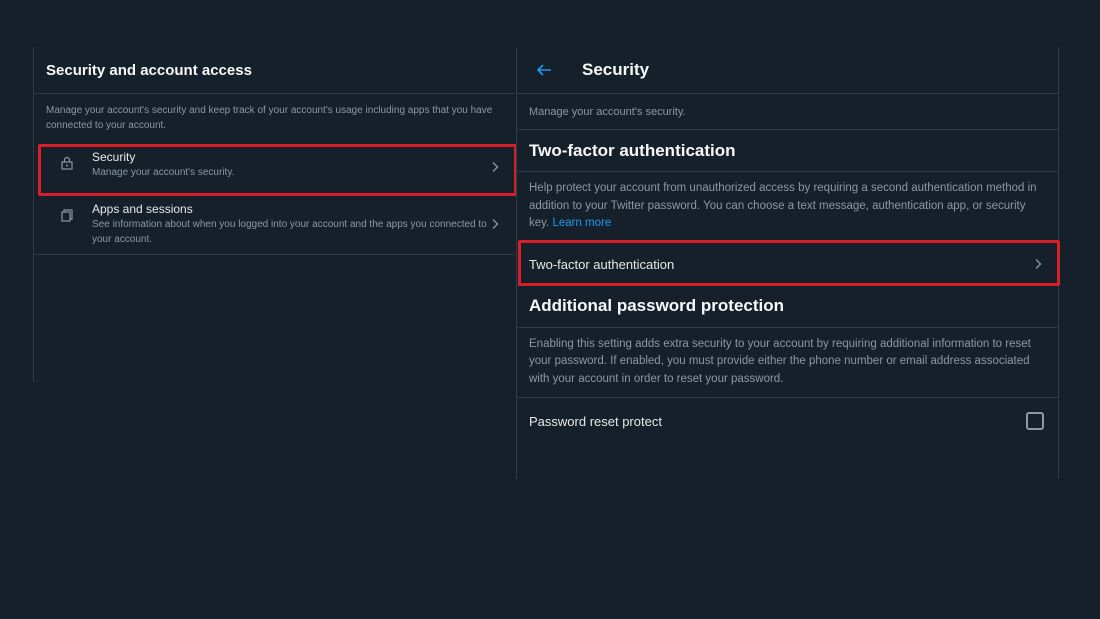 The image size is (1100, 619). Describe the element at coordinates (114, 157) in the screenshot. I see `menu-item-security-title: Security` at that location.